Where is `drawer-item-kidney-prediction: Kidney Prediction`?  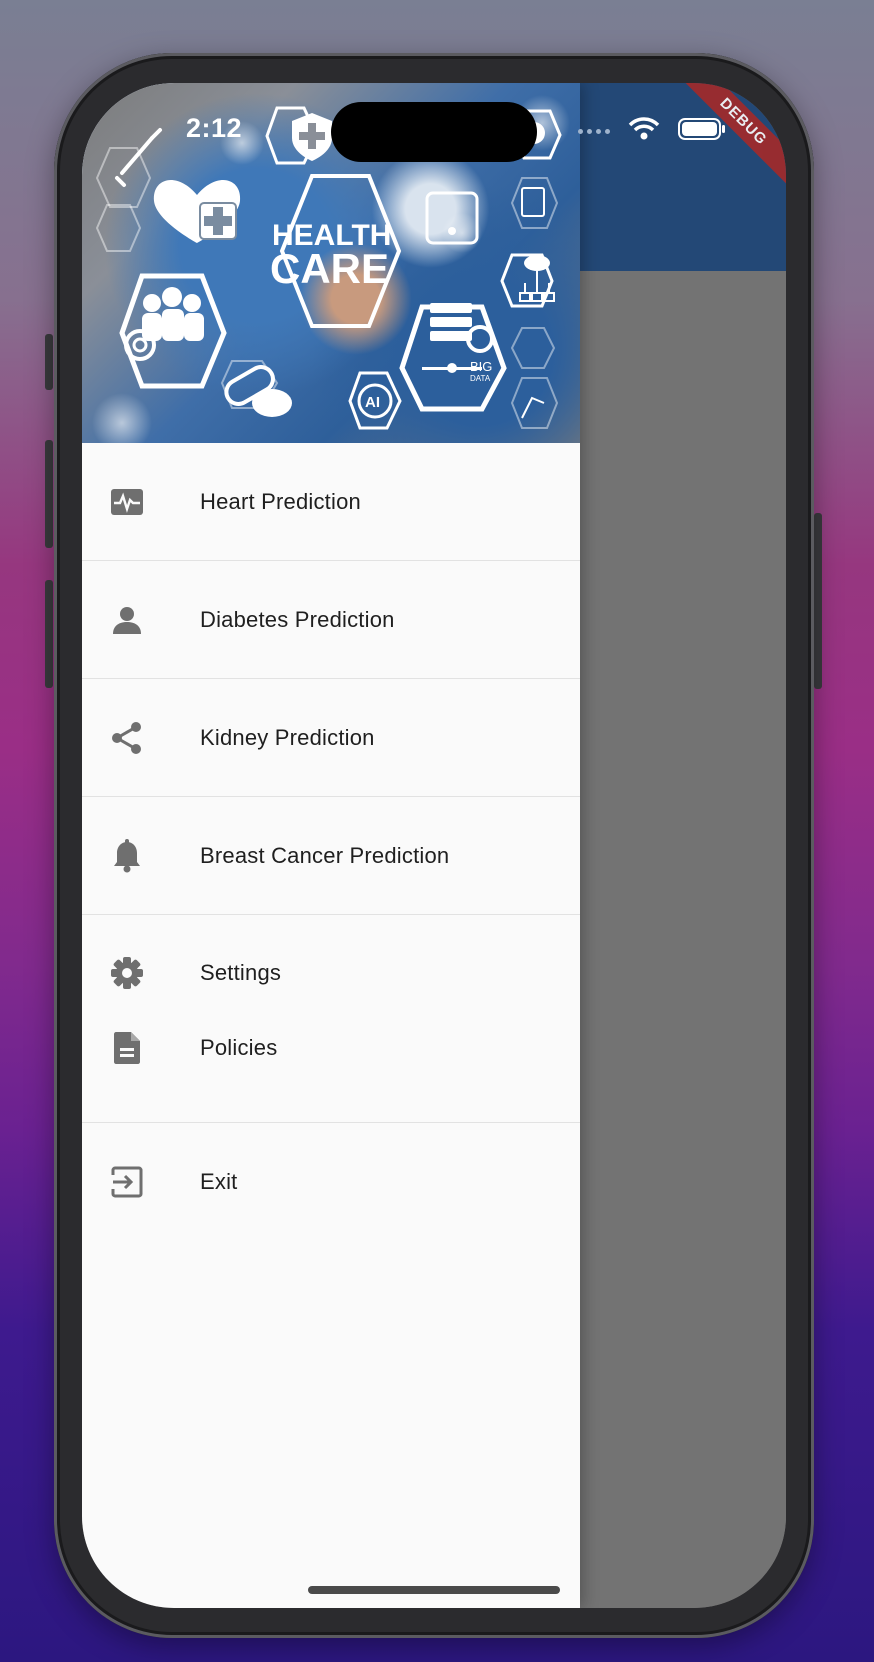 drawer-item-kidney-prediction: Kidney Prediction is located at coordinates (331, 737).